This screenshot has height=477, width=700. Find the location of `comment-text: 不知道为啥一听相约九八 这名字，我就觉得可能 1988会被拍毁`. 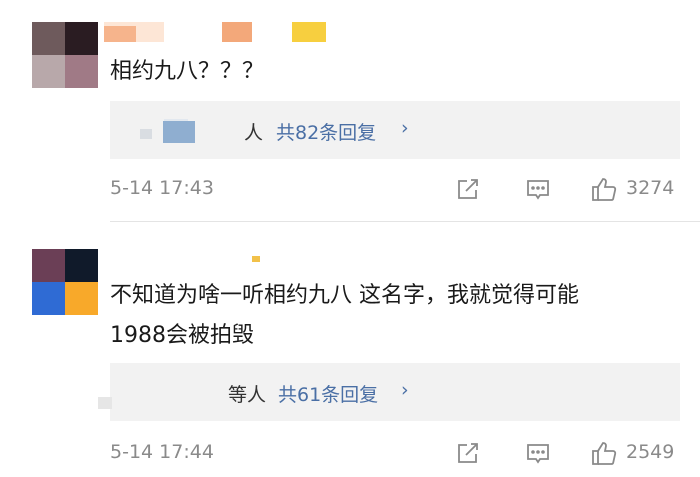

comment-text: 不知道为啥一听相约九八 这名字，我就觉得可能 1988会被拍毁 is located at coordinates (344, 315).